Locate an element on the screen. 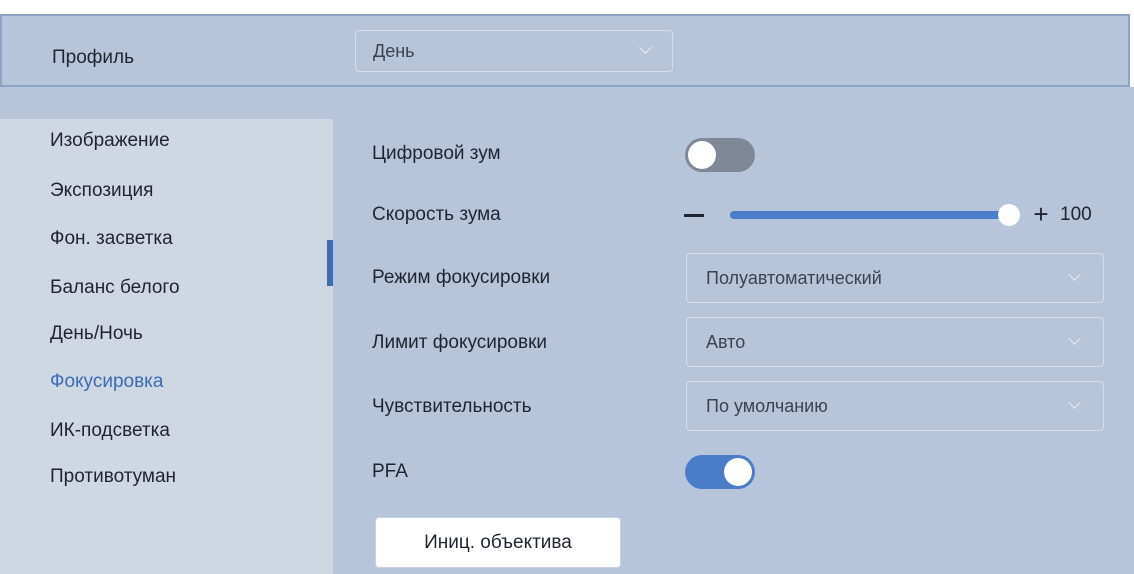 This screenshot has height=574, width=1134. profile-bar: Профиль День is located at coordinates (565, 50).